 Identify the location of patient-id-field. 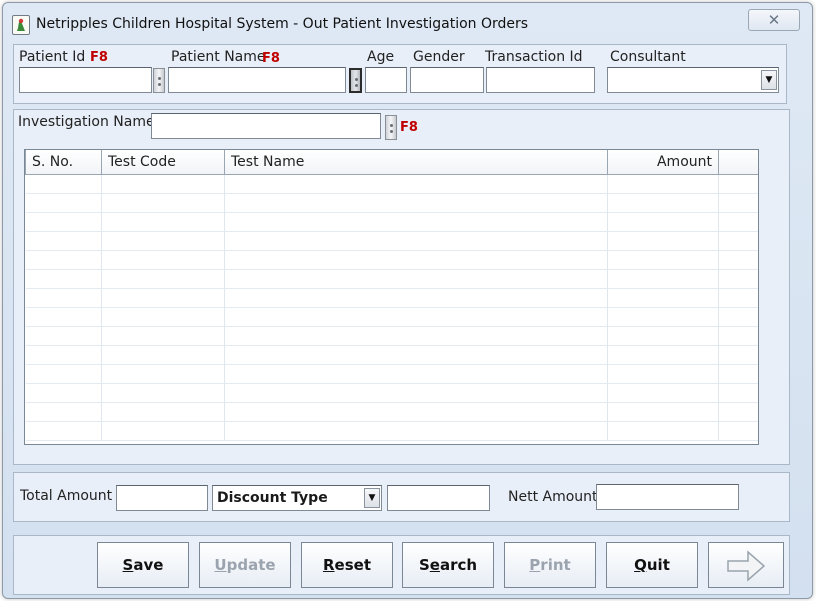
(85, 80).